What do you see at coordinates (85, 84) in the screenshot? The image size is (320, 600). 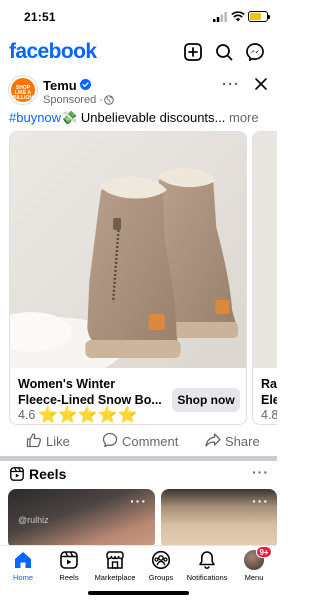 I see `verified-badge-icon` at bounding box center [85, 84].